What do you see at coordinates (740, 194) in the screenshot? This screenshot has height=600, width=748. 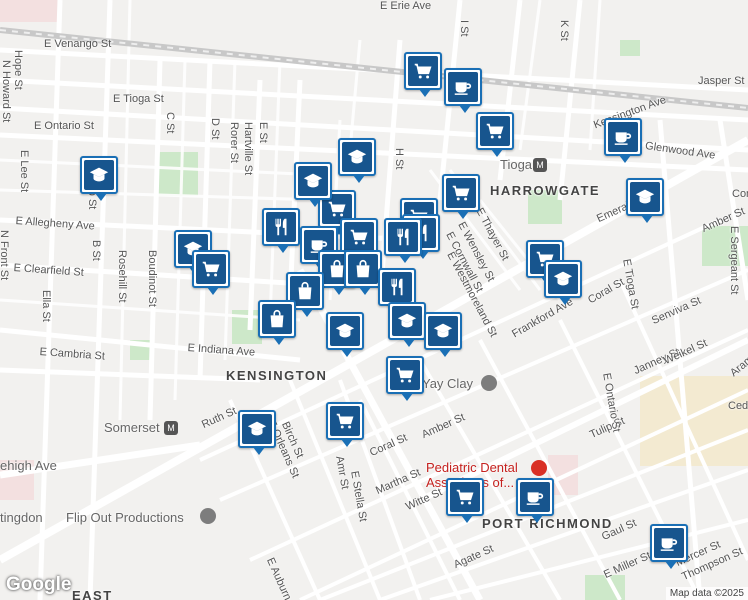 I see `street-label: Comly` at bounding box center [740, 194].